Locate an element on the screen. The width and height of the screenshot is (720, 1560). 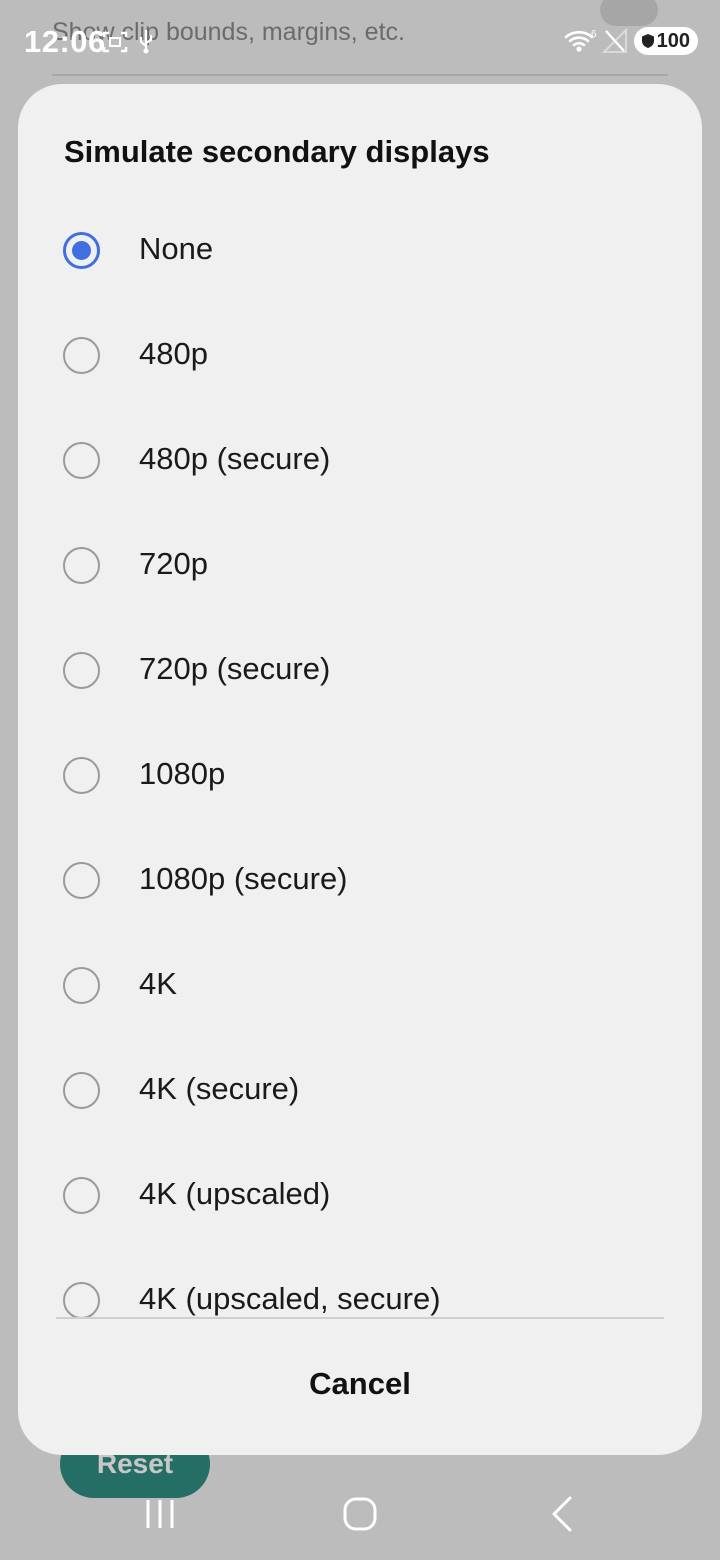
option-label: 1080p is located at coordinates (182, 773).